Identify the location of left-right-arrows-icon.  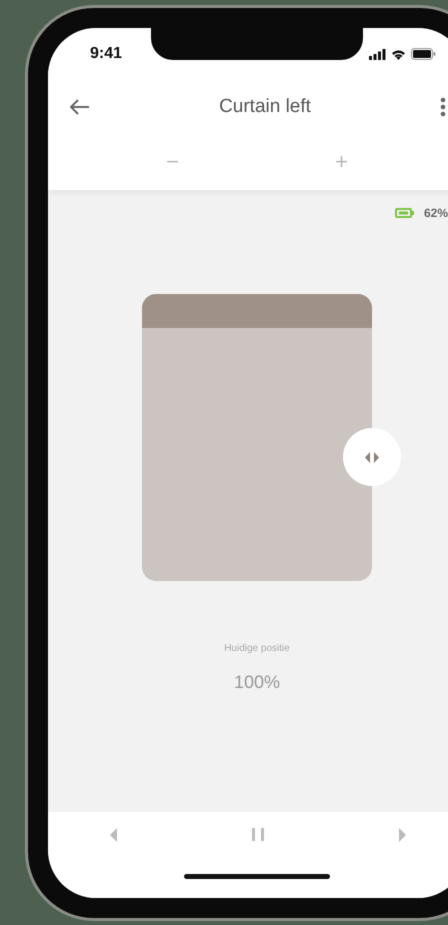
(372, 457).